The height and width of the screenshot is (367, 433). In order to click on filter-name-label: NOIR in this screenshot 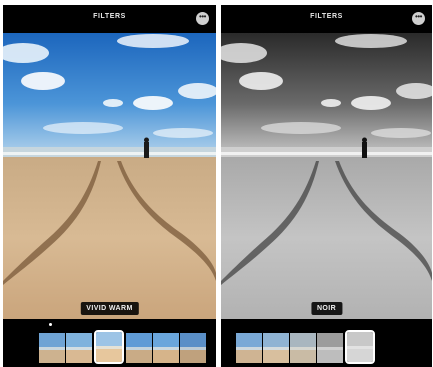, I will do `click(326, 308)`.